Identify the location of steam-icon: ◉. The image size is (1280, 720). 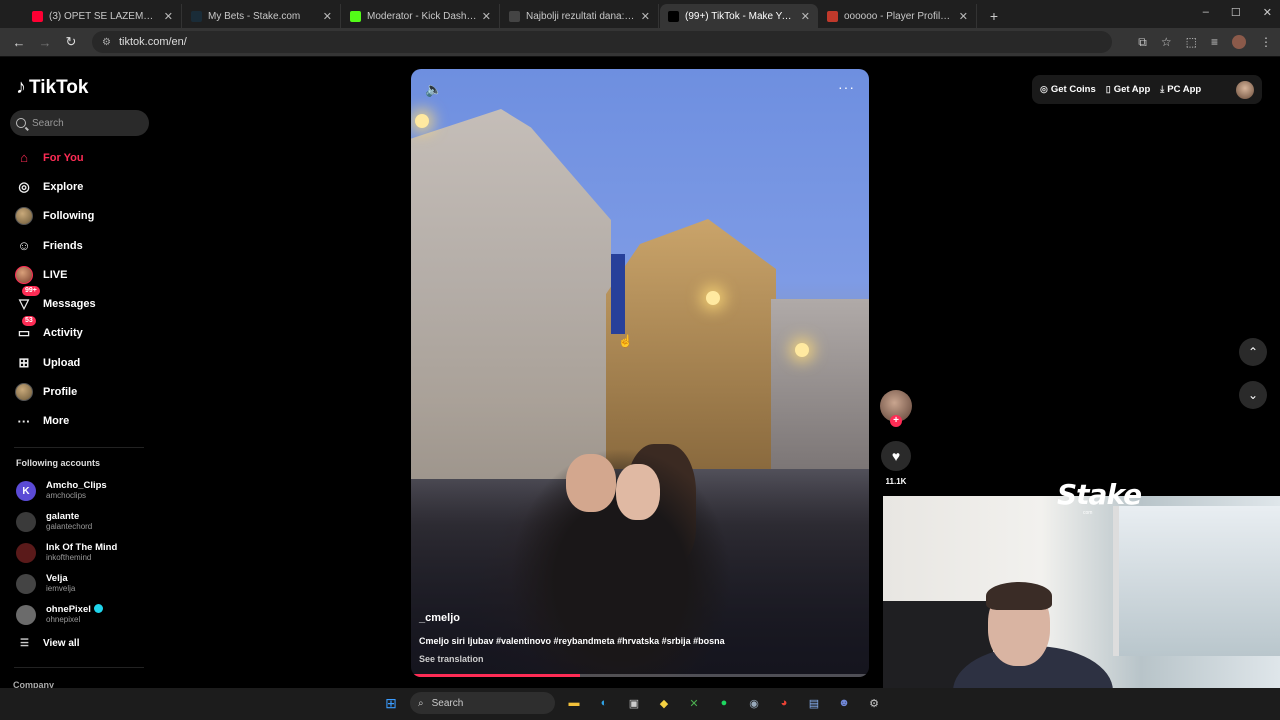
(754, 703).